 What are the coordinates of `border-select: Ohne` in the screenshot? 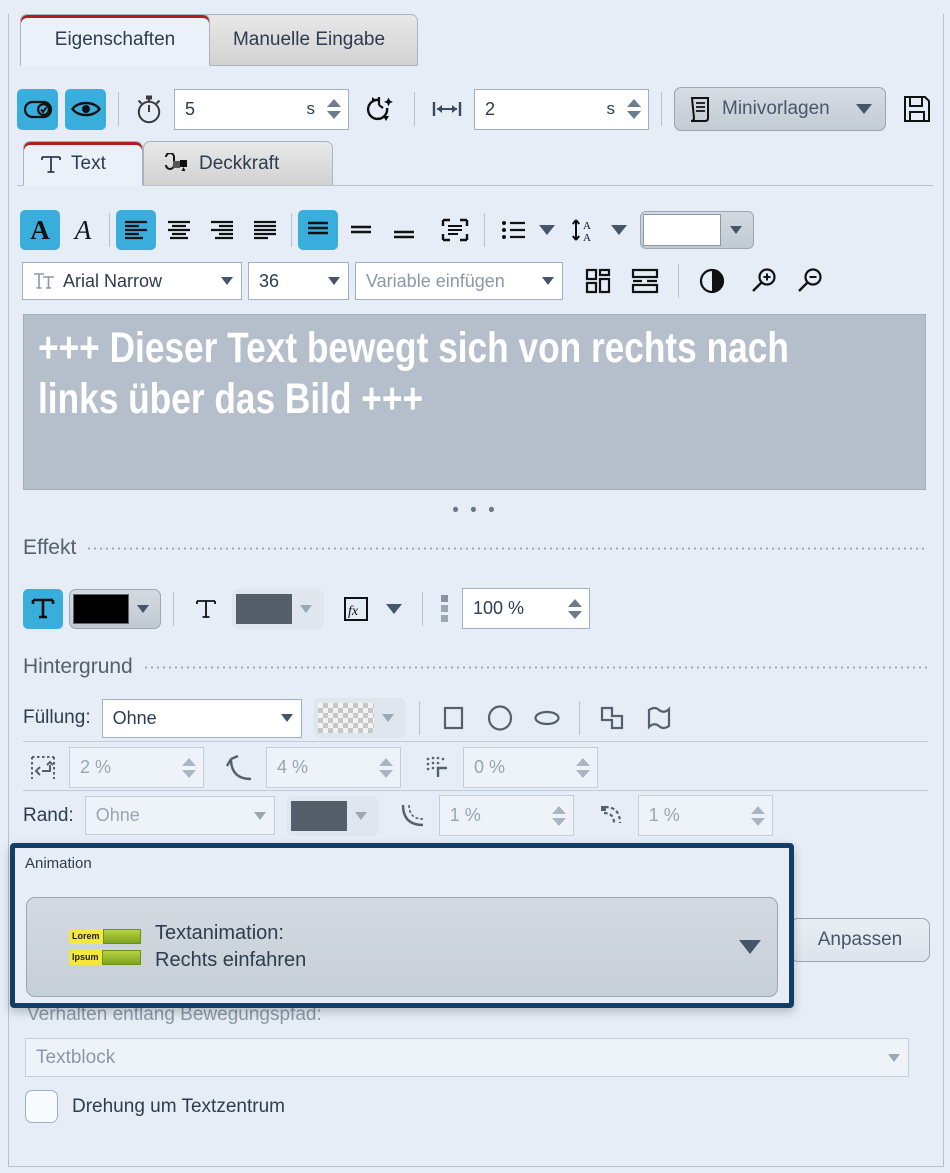 It's located at (179, 815).